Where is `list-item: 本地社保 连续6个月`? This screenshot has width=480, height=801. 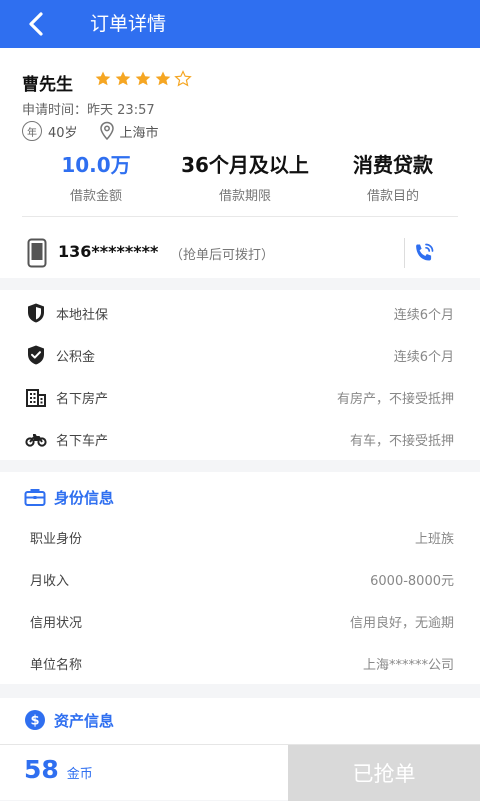
list-item: 本地社保 连续6个月 is located at coordinates (240, 313).